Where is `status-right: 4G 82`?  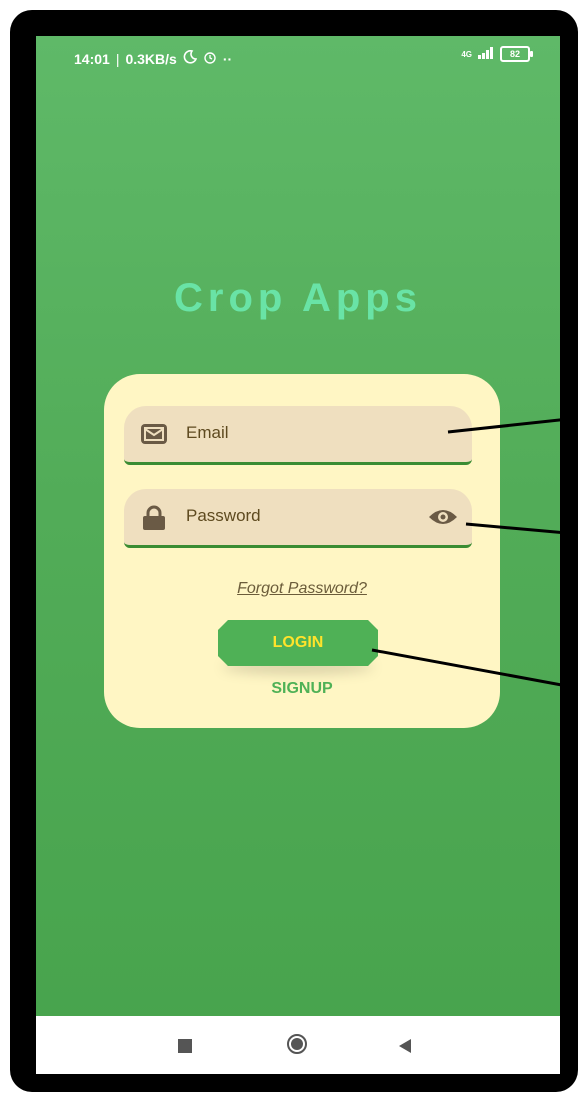 status-right: 4G 82 is located at coordinates (497, 54).